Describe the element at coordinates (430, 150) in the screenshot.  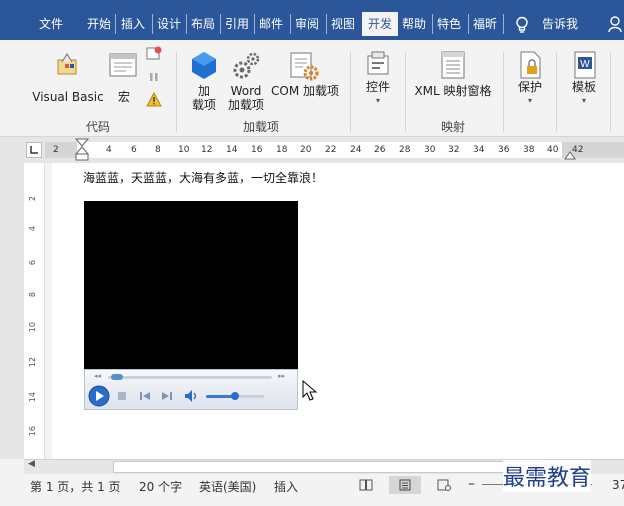
I see `ruler-tick: 30` at that location.